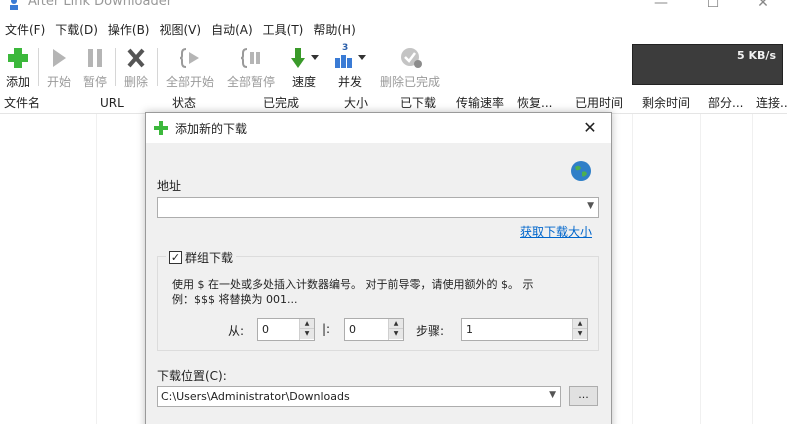  What do you see at coordinates (58, 82) in the screenshot?
I see `start-label: 开始` at bounding box center [58, 82].